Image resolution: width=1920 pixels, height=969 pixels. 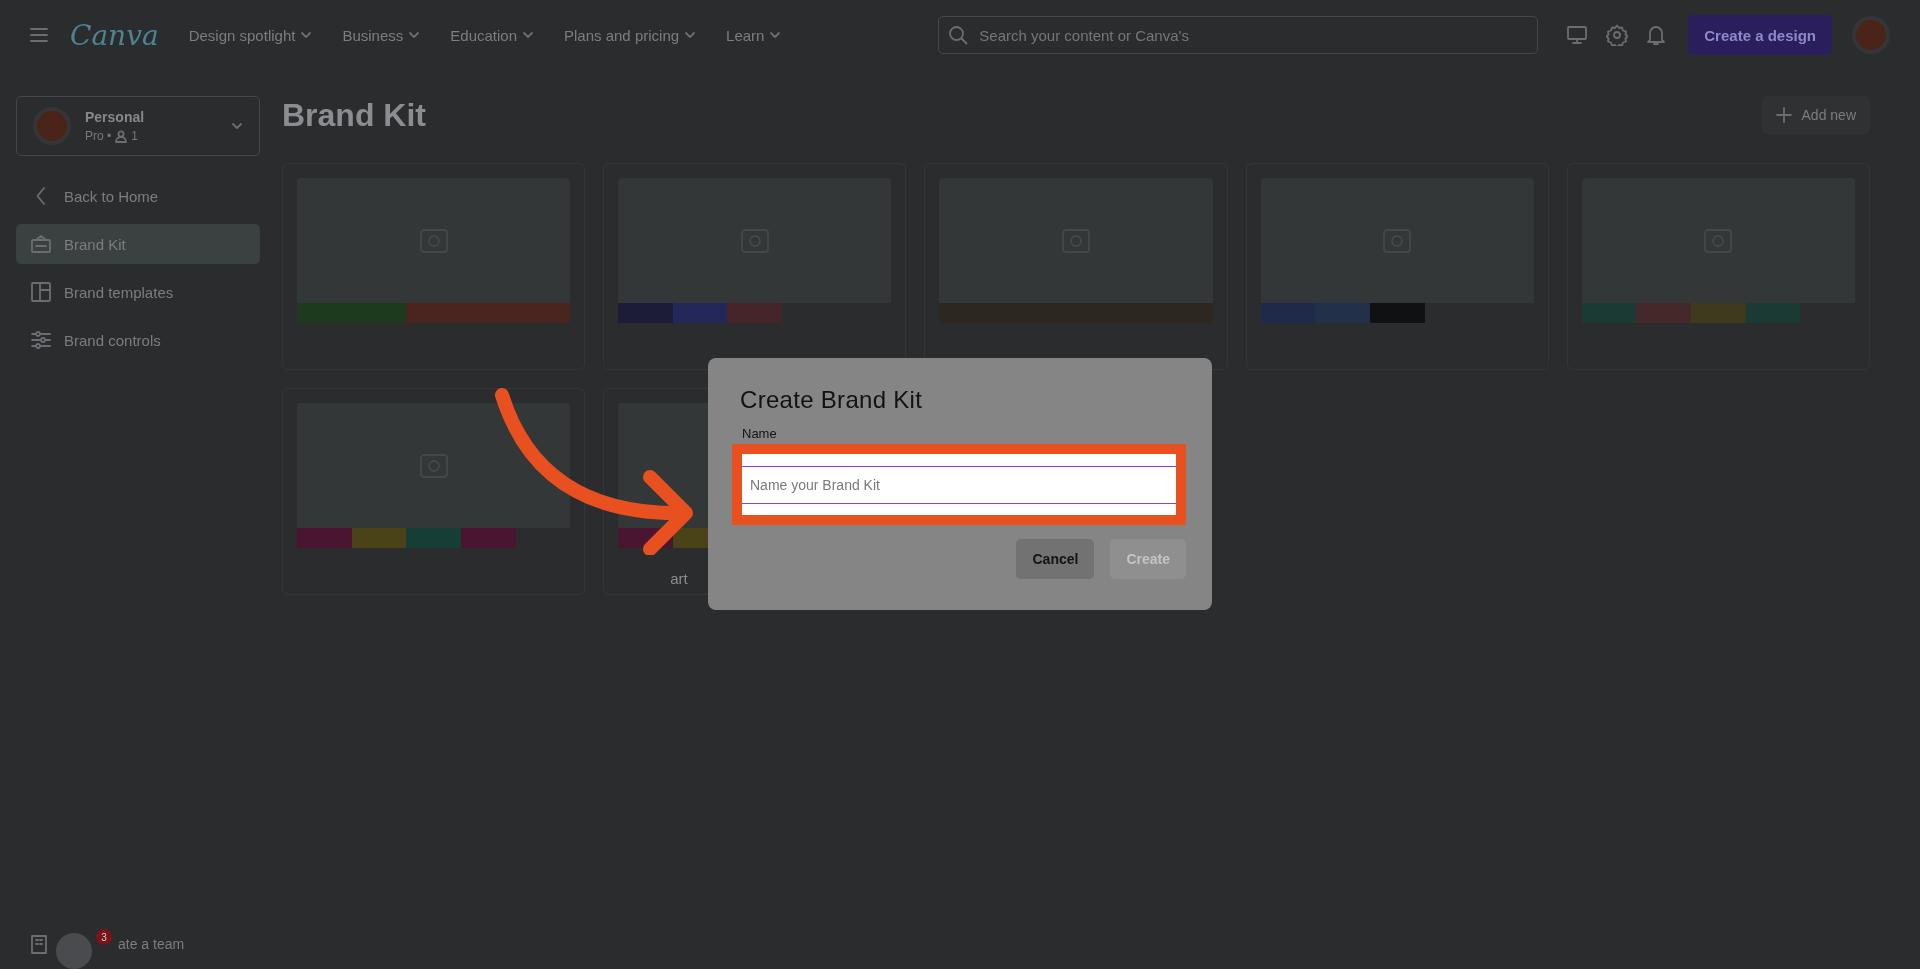 I want to click on nav-menu-button: Business, so click(x=381, y=35).